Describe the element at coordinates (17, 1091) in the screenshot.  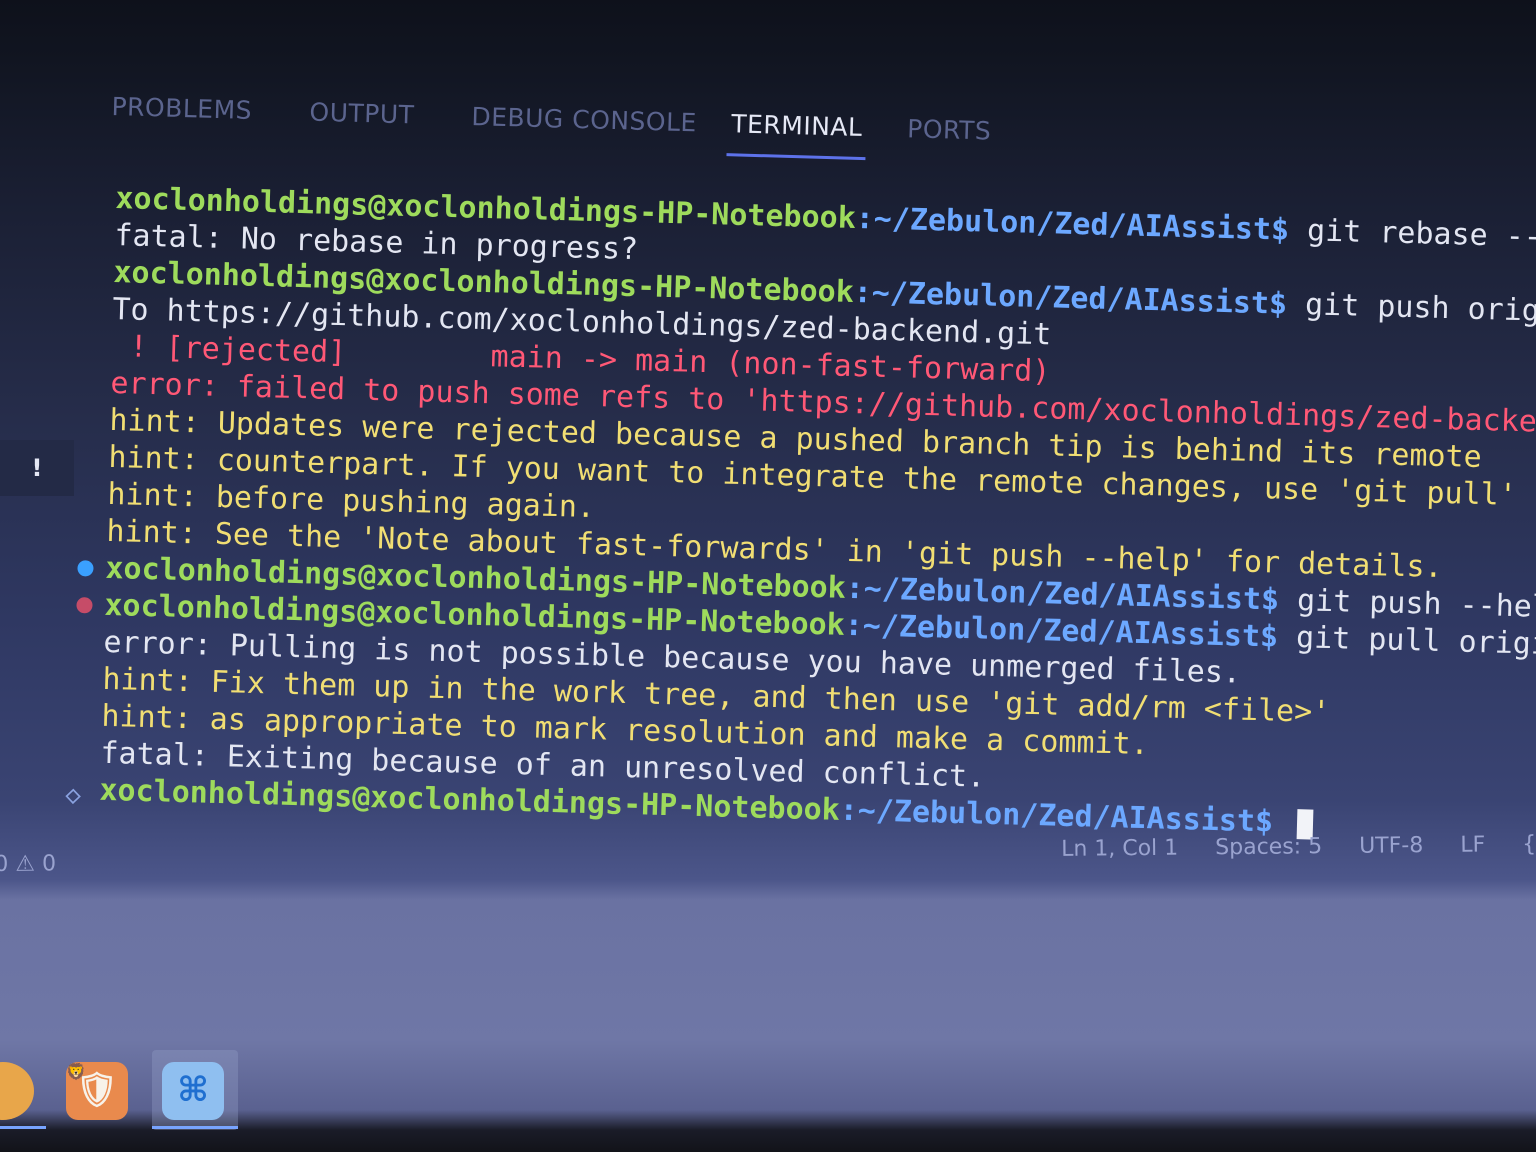
I see `chrome-icon` at that location.